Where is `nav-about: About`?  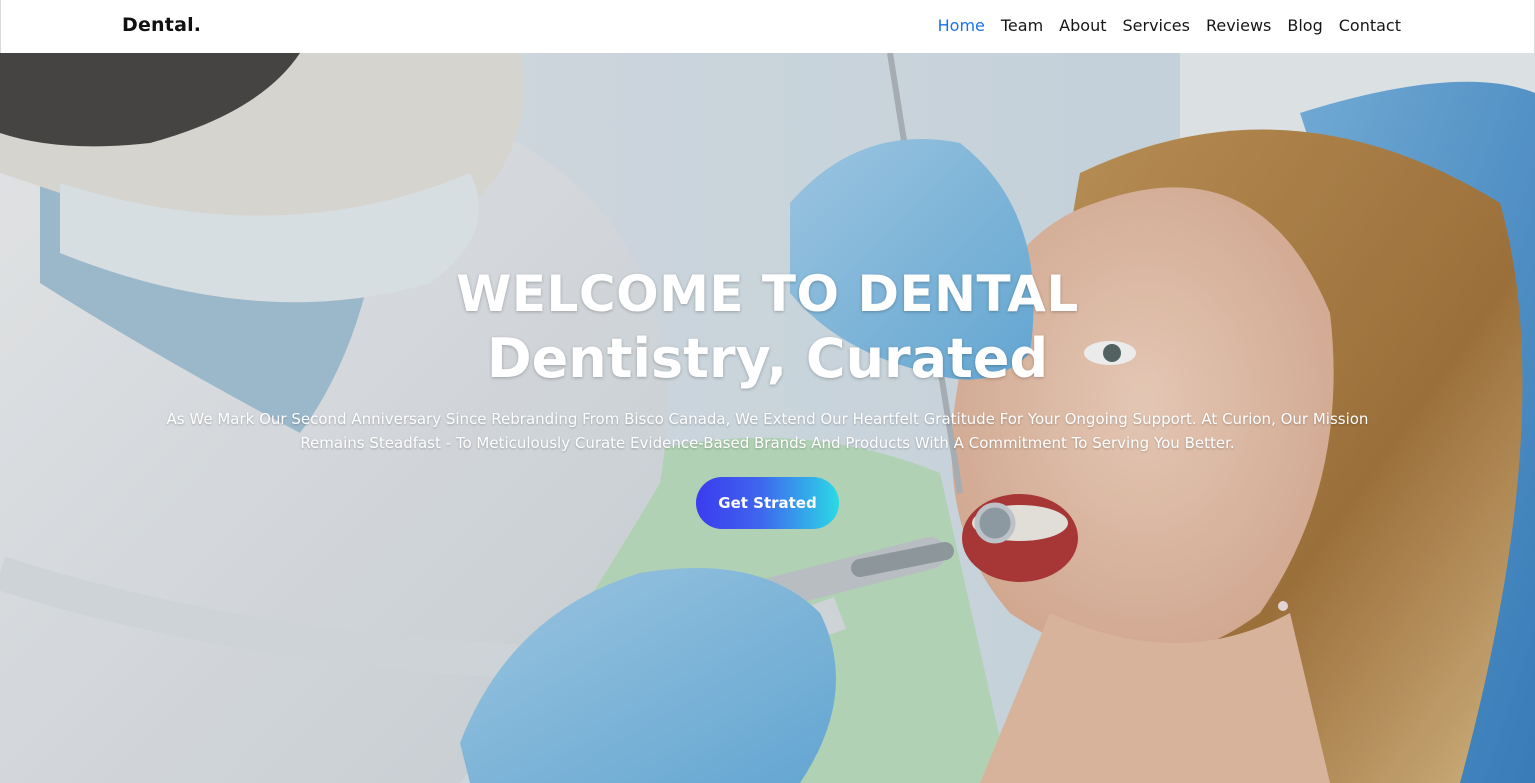
nav-about: About is located at coordinates (1082, 26).